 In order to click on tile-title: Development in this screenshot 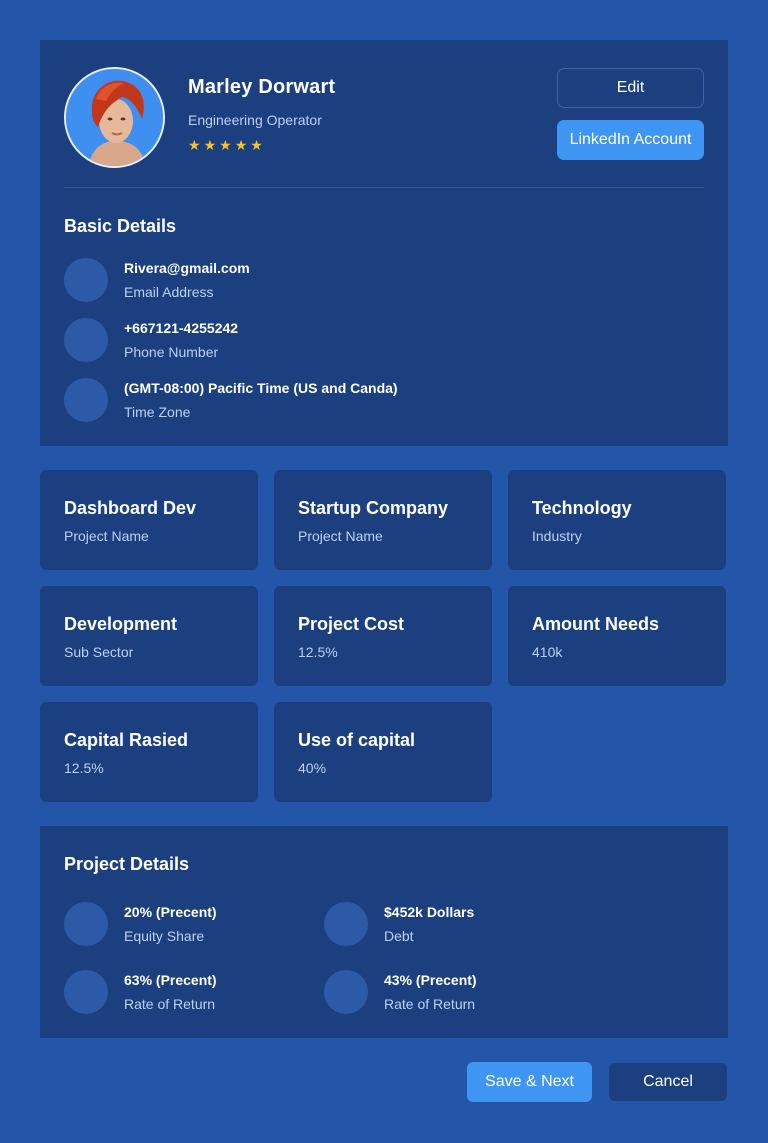, I will do `click(121, 624)`.